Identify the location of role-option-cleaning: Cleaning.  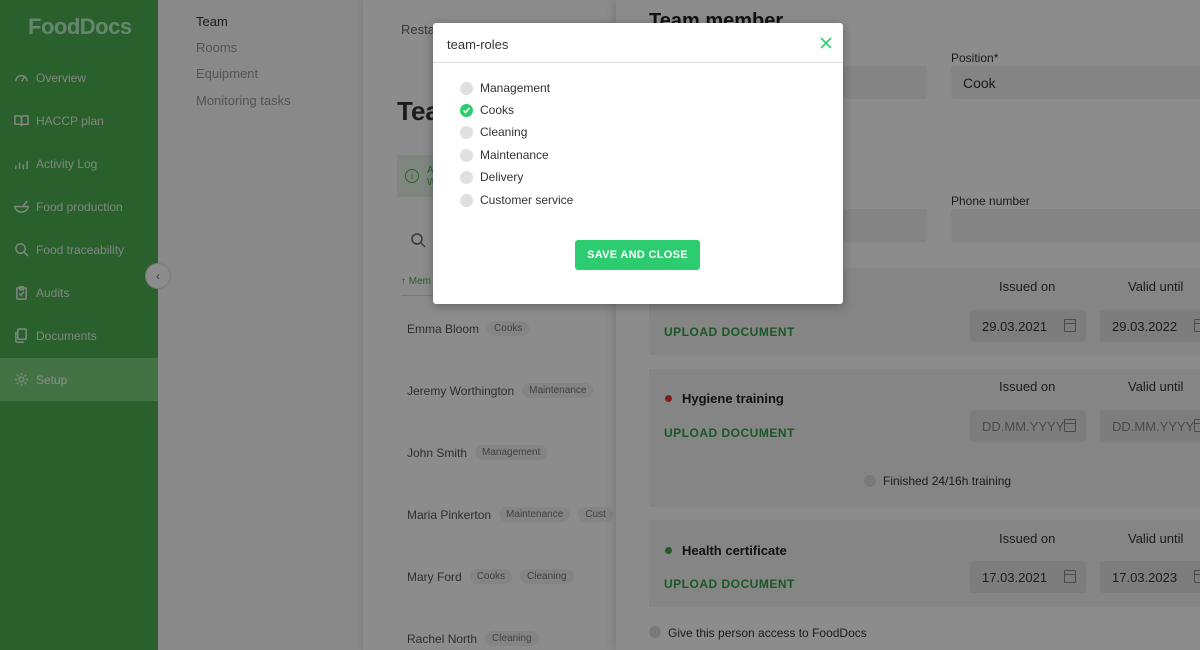
(493, 132).